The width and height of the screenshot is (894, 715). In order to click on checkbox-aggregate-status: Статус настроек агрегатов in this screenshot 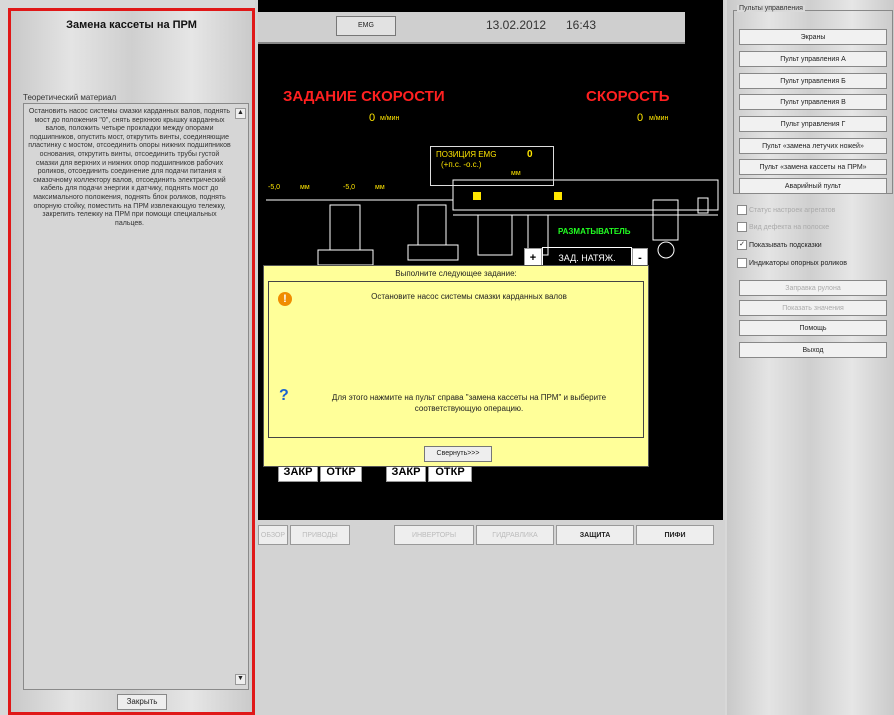, I will do `click(786, 210)`.